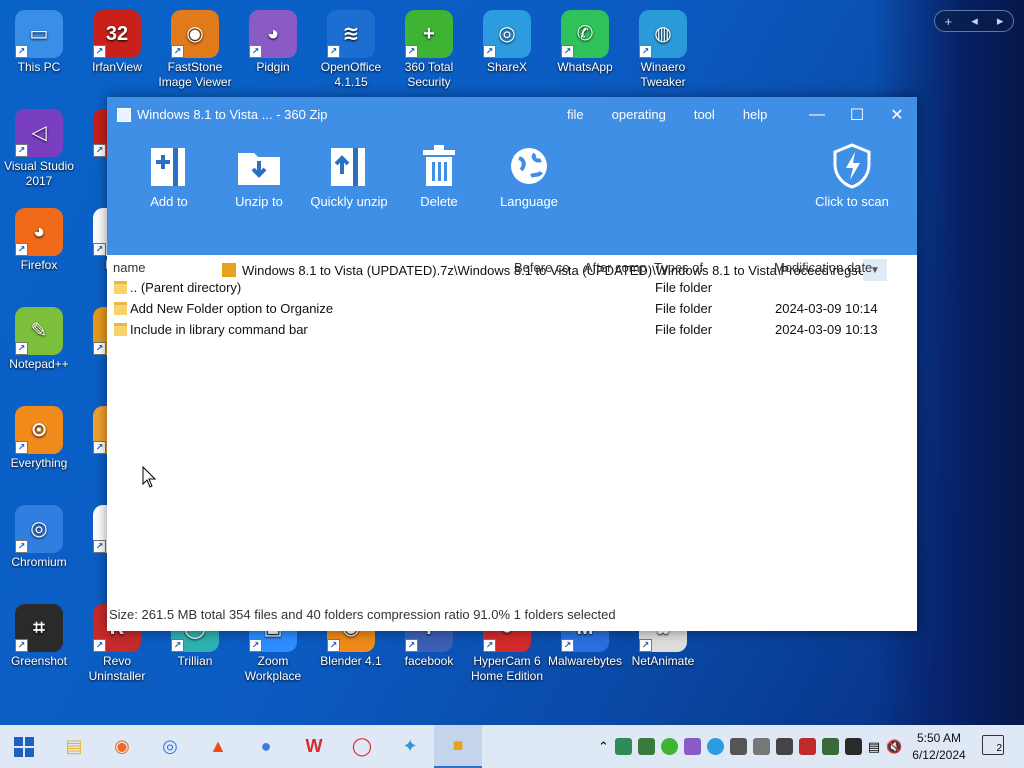  Describe the element at coordinates (575, 114) in the screenshot. I see `menu-file: file` at that location.